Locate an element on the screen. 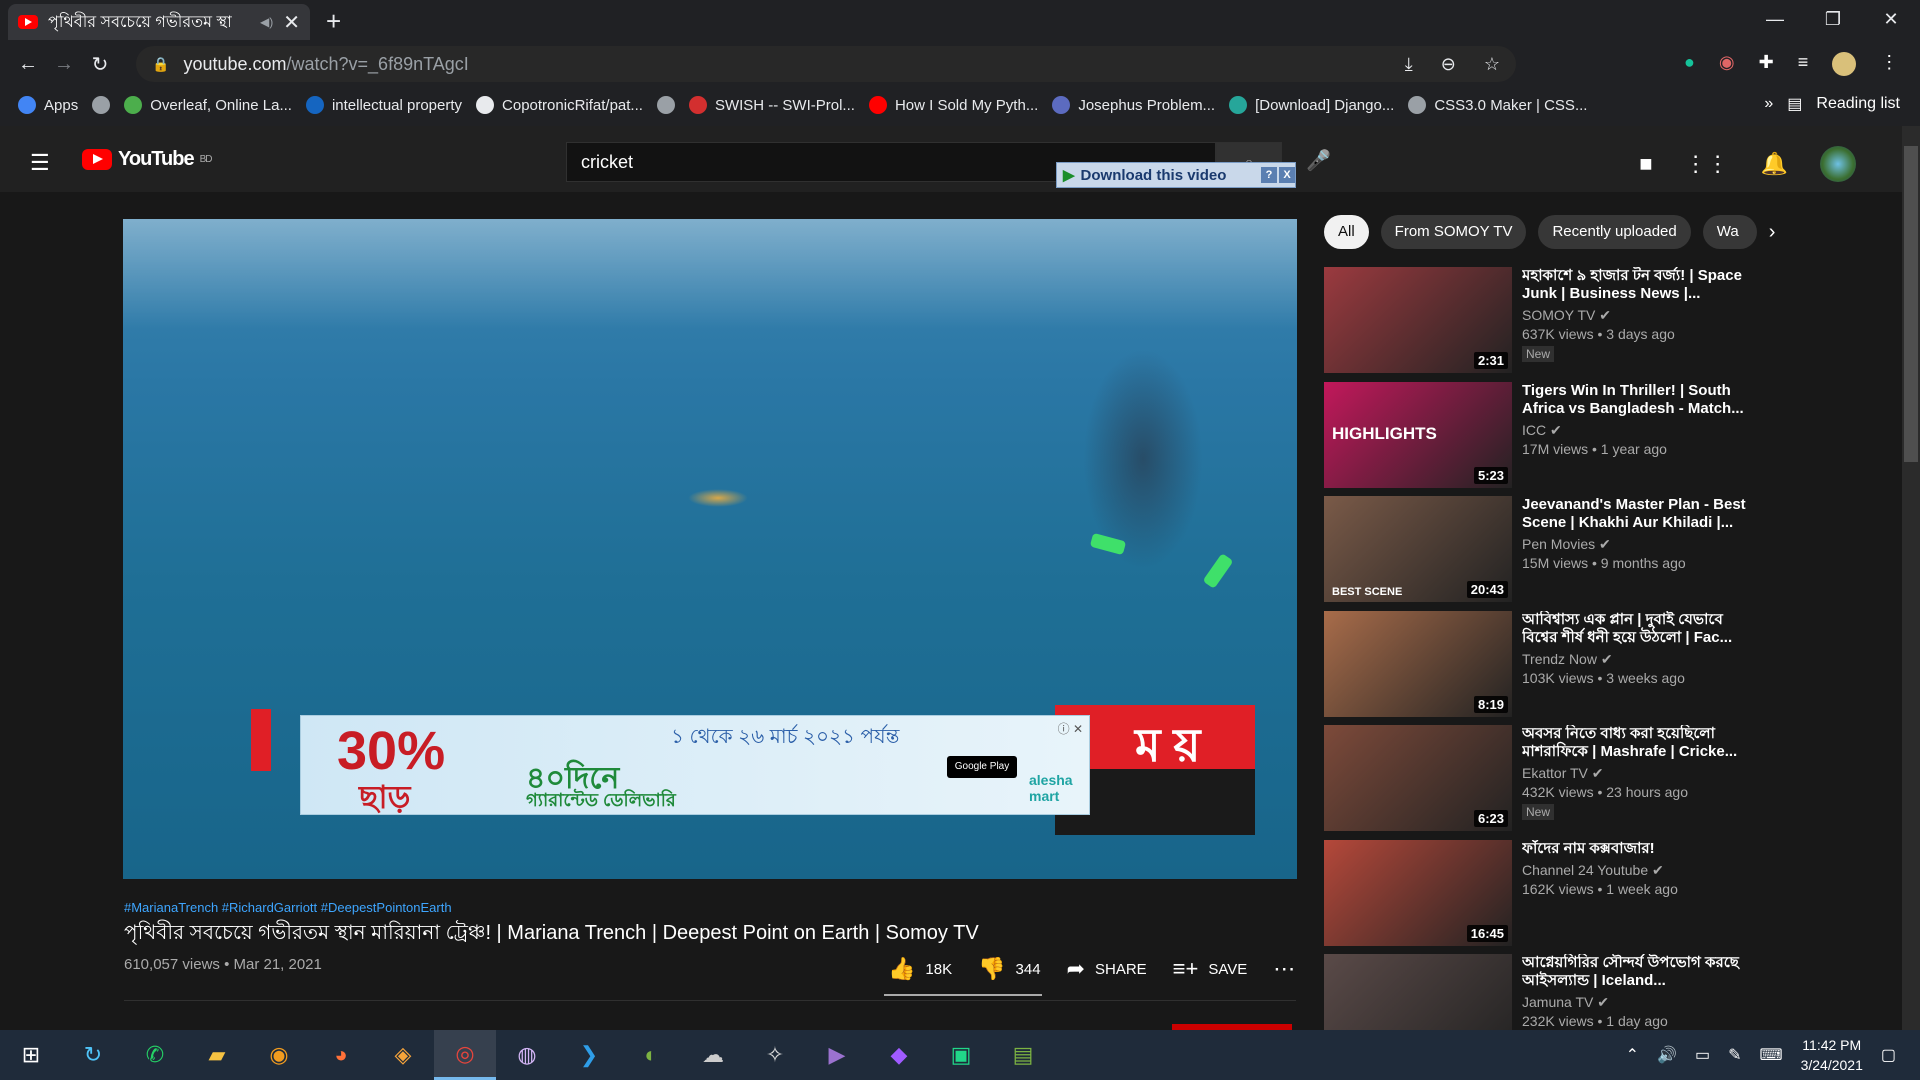 This screenshot has height=1080, width=1920. chips-next-icon: › is located at coordinates (1772, 232).